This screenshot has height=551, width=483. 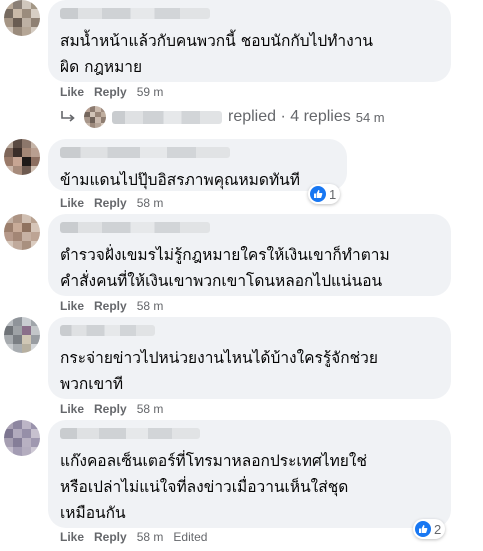 I want to click on view-replies-link: replied · 4 replies 54 m, so click(x=222, y=117).